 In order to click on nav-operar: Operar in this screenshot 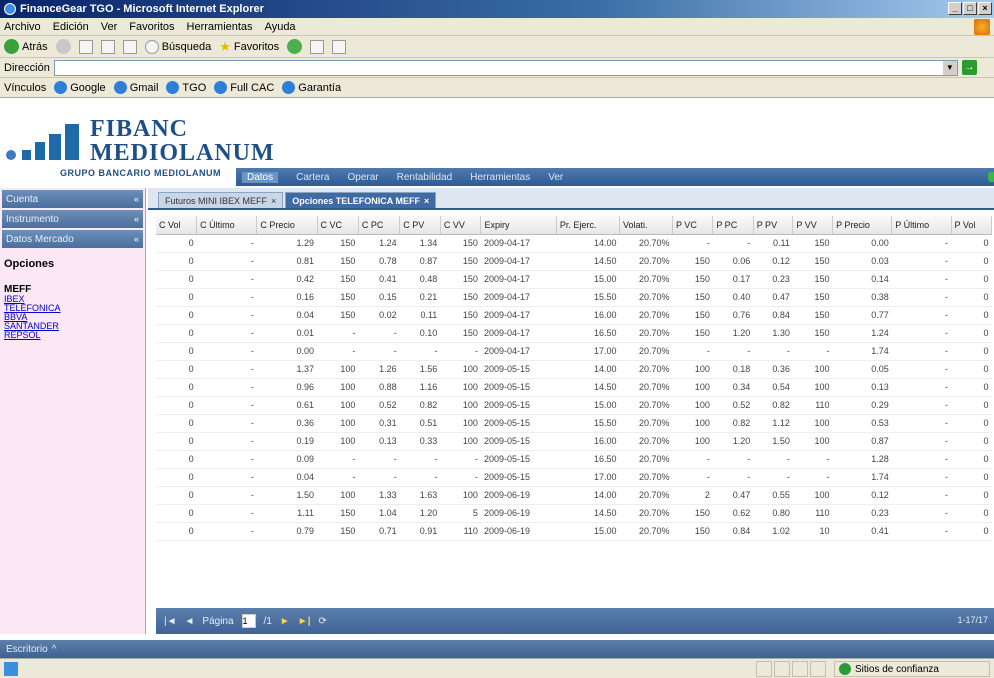, I will do `click(362, 177)`.